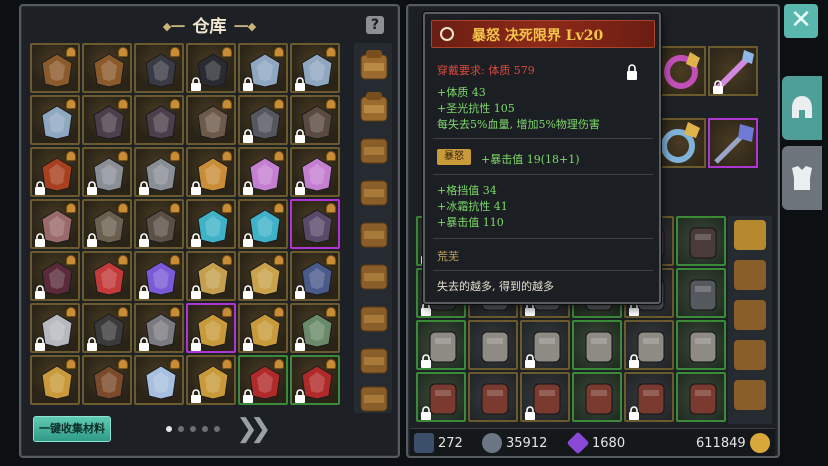 The height and width of the screenshot is (466, 828). I want to click on item-slot-golden-claw, so click(263, 276).